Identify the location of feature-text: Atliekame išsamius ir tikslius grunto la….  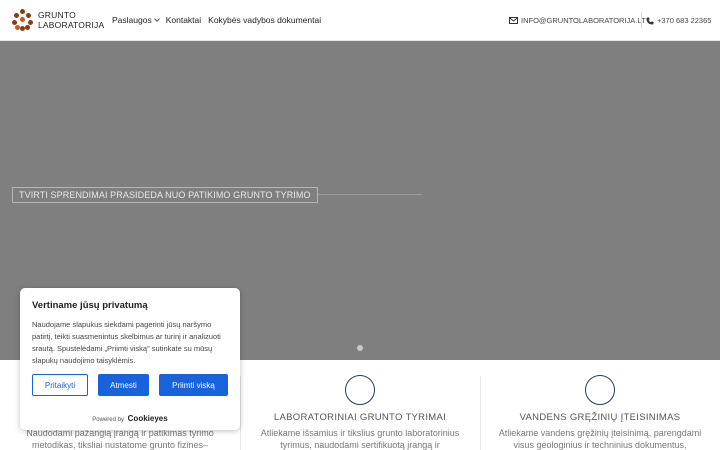
(360, 439).